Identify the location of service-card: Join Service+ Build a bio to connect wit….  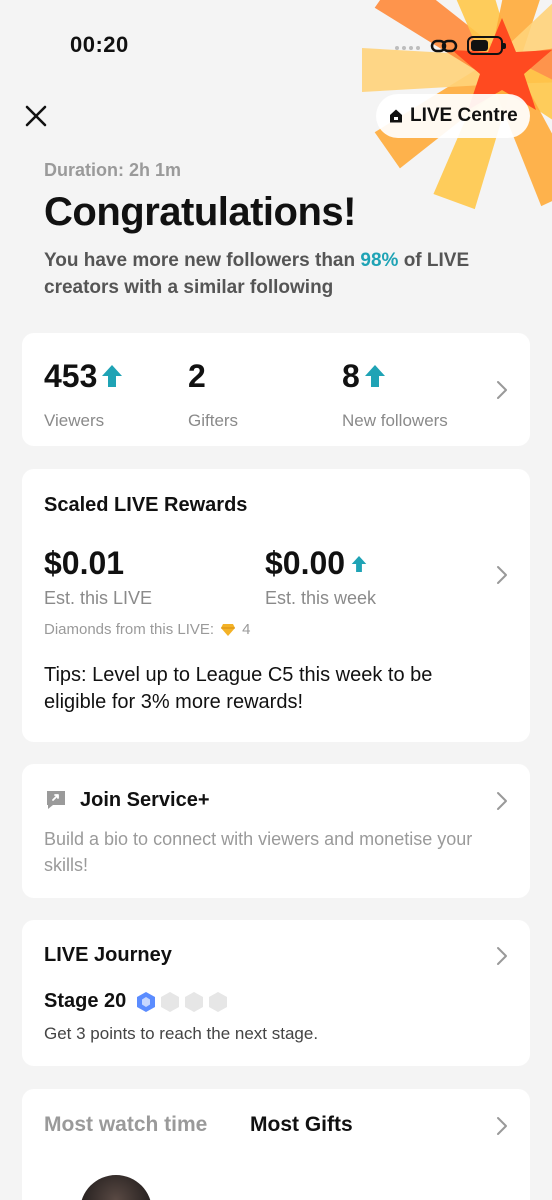
(276, 831).